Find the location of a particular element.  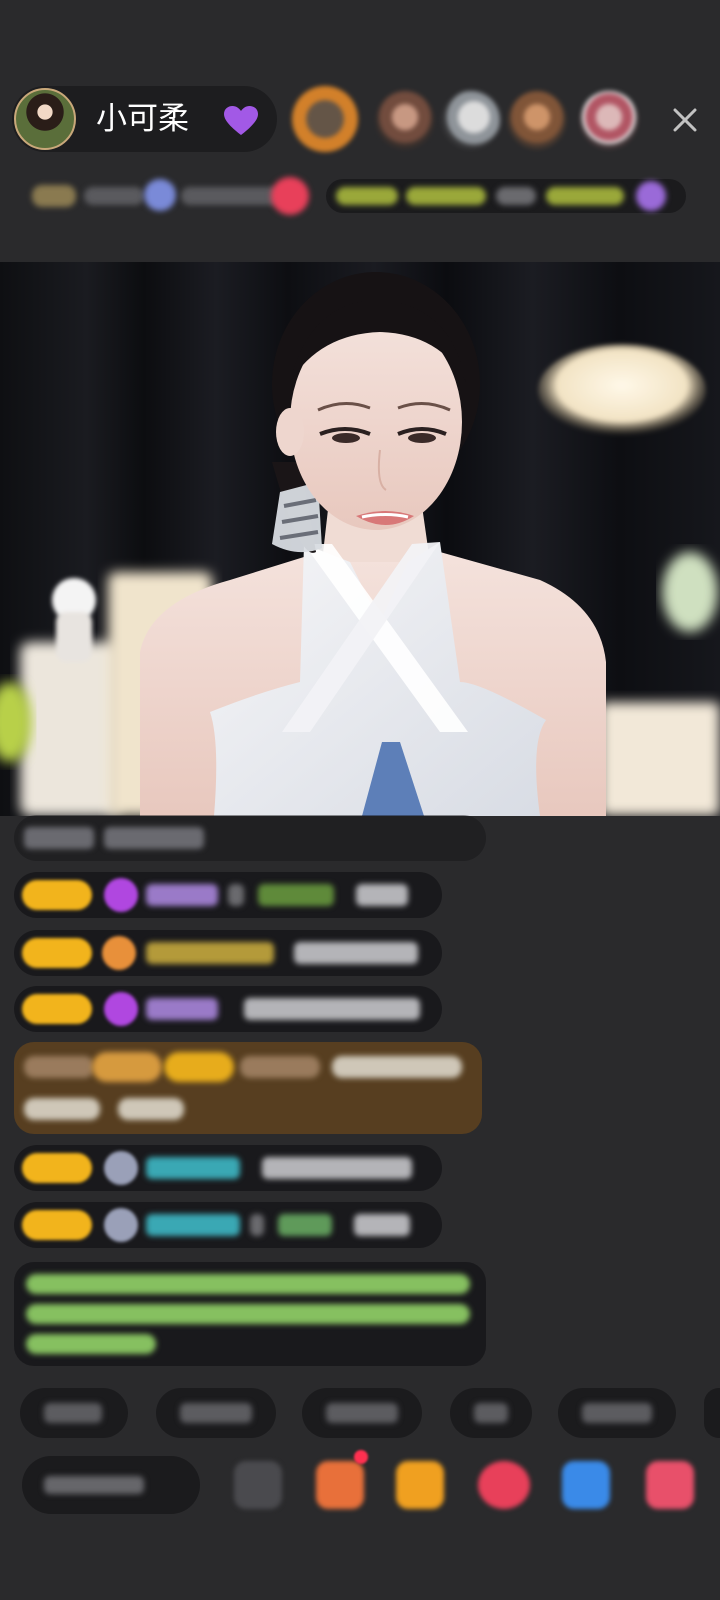

quick-phrase-label is located at coordinates (73, 1413).